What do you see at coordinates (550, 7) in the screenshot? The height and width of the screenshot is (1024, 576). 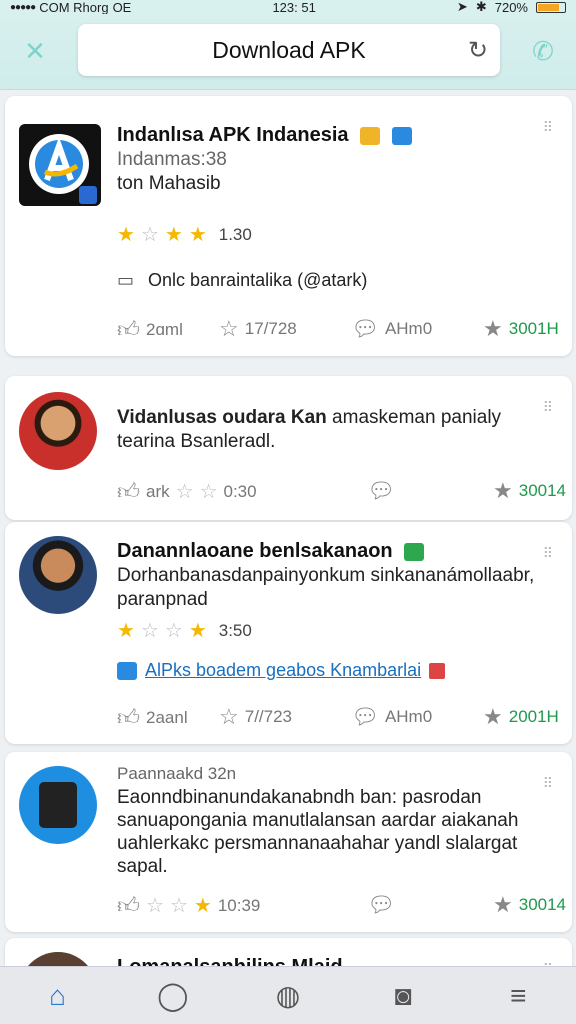 I see `battery-icon` at bounding box center [550, 7].